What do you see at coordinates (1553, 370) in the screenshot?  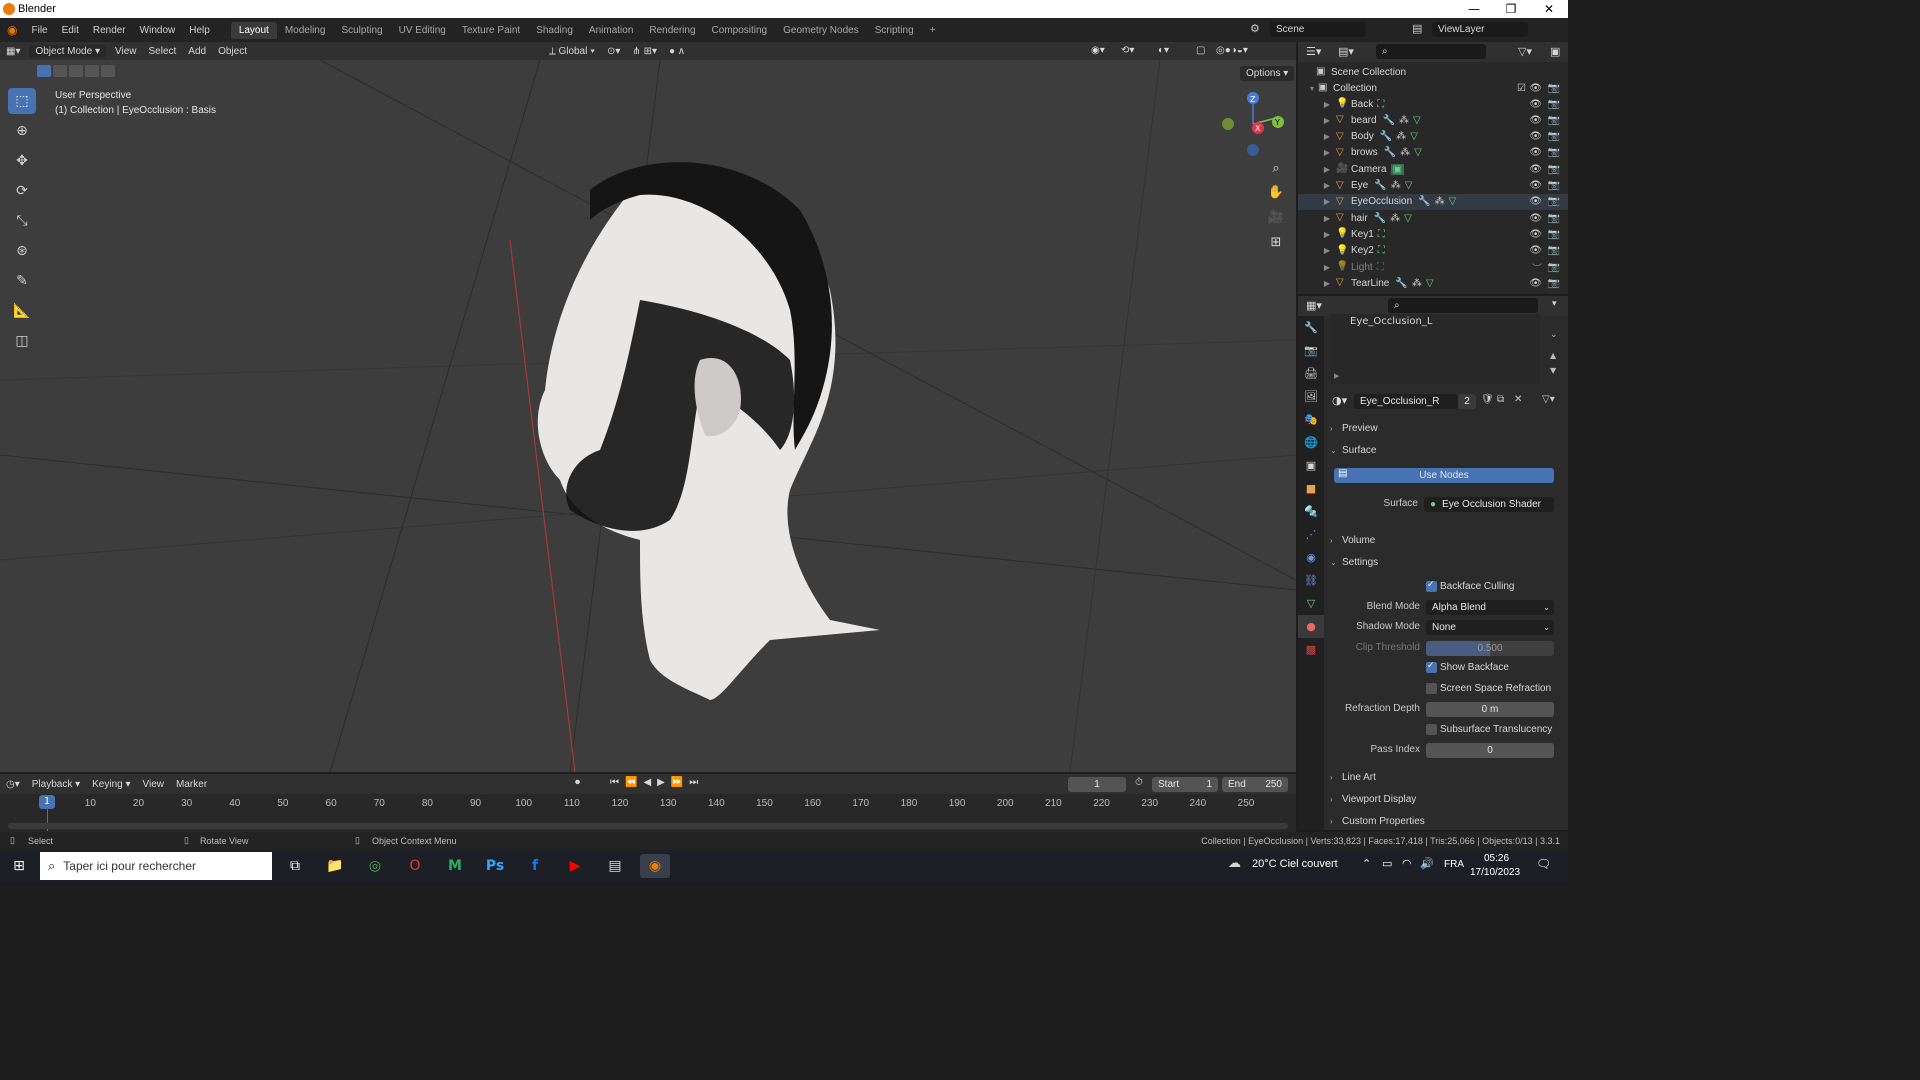 I see `slot-down-icon: ▼` at bounding box center [1553, 370].